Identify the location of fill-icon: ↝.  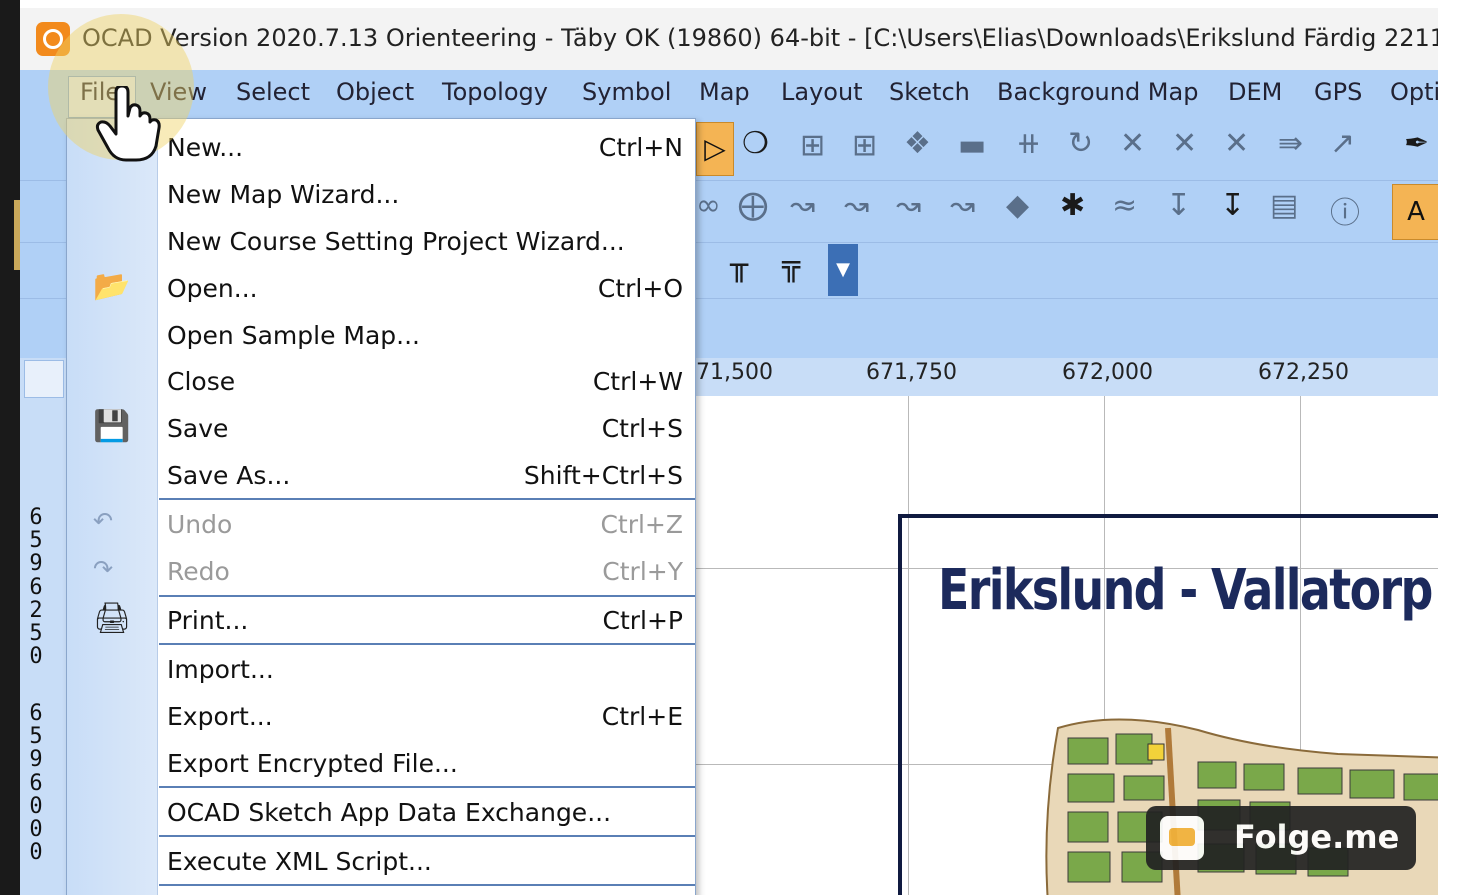
(908, 205).